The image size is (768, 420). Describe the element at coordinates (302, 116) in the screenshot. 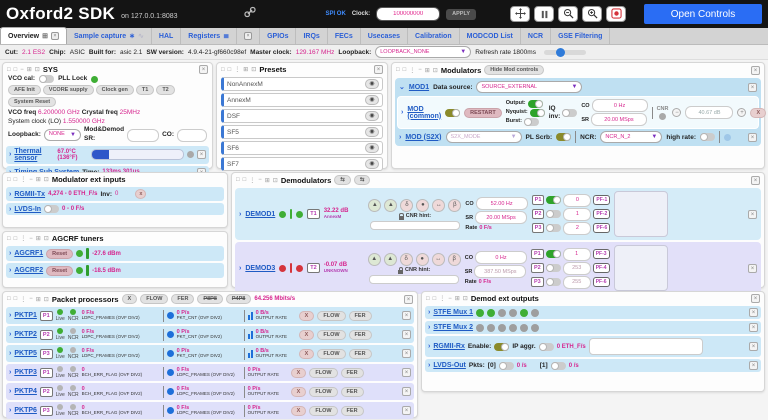

I see `preset-item: DSF ◉` at that location.